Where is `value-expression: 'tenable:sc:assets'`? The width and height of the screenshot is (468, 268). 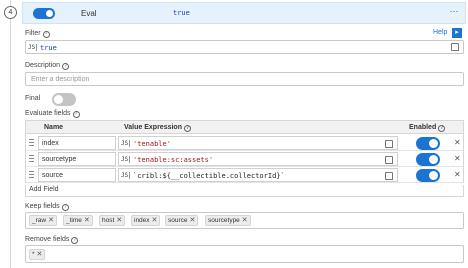 value-expression: 'tenable:sc:assets' is located at coordinates (173, 160).